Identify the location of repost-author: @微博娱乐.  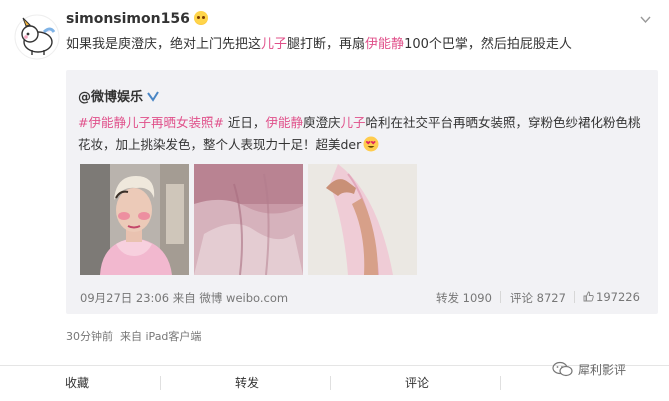
(118, 95).